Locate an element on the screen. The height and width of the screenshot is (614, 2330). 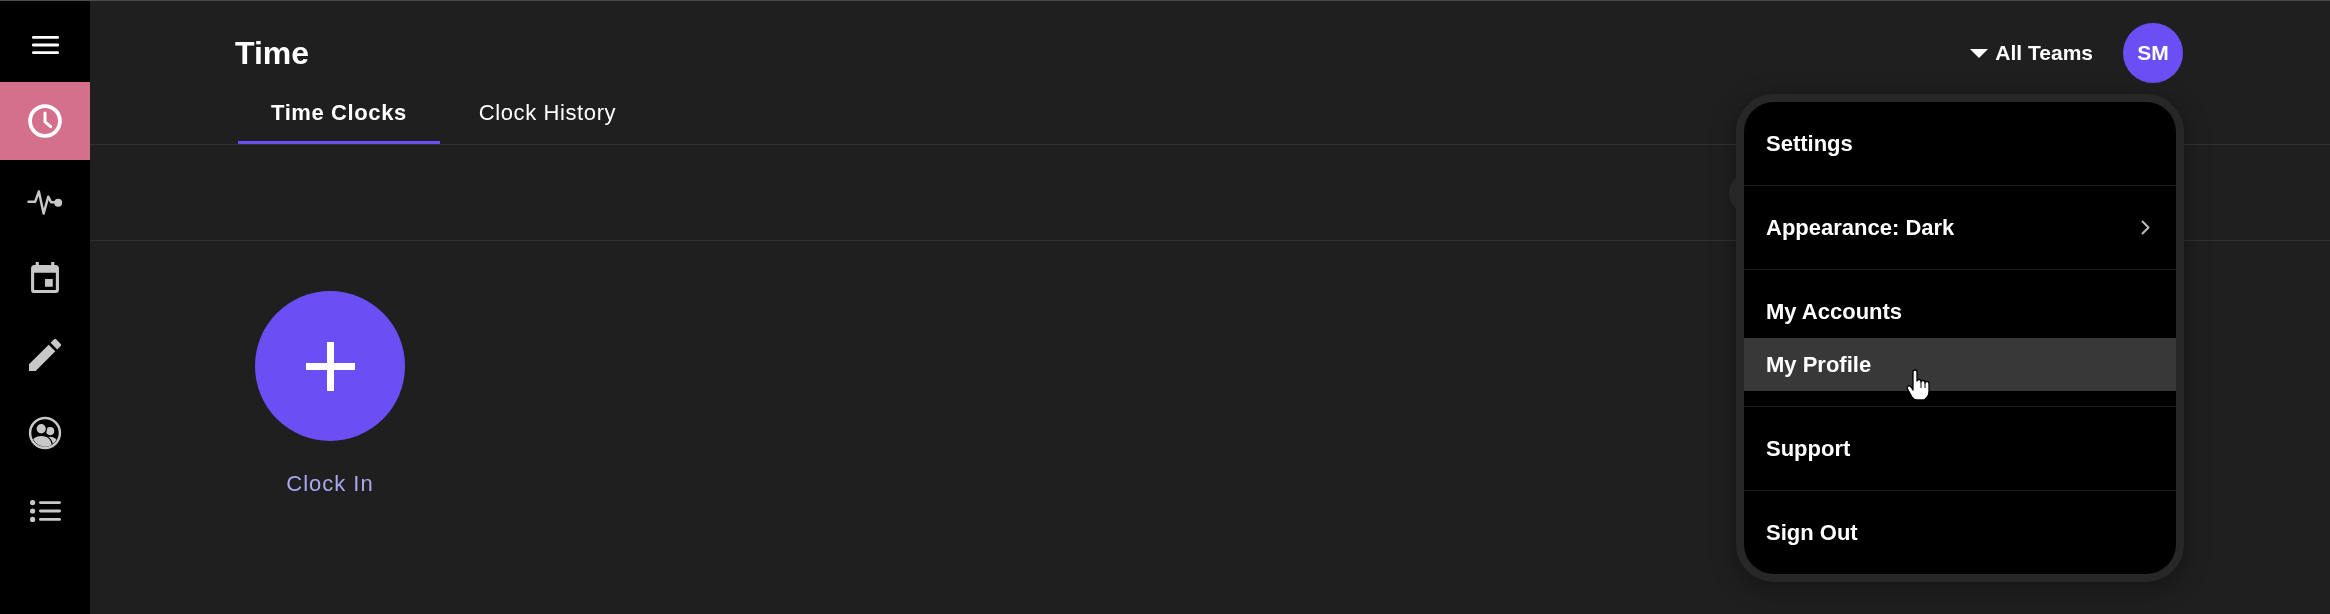
calendar-icon is located at coordinates (45, 277).